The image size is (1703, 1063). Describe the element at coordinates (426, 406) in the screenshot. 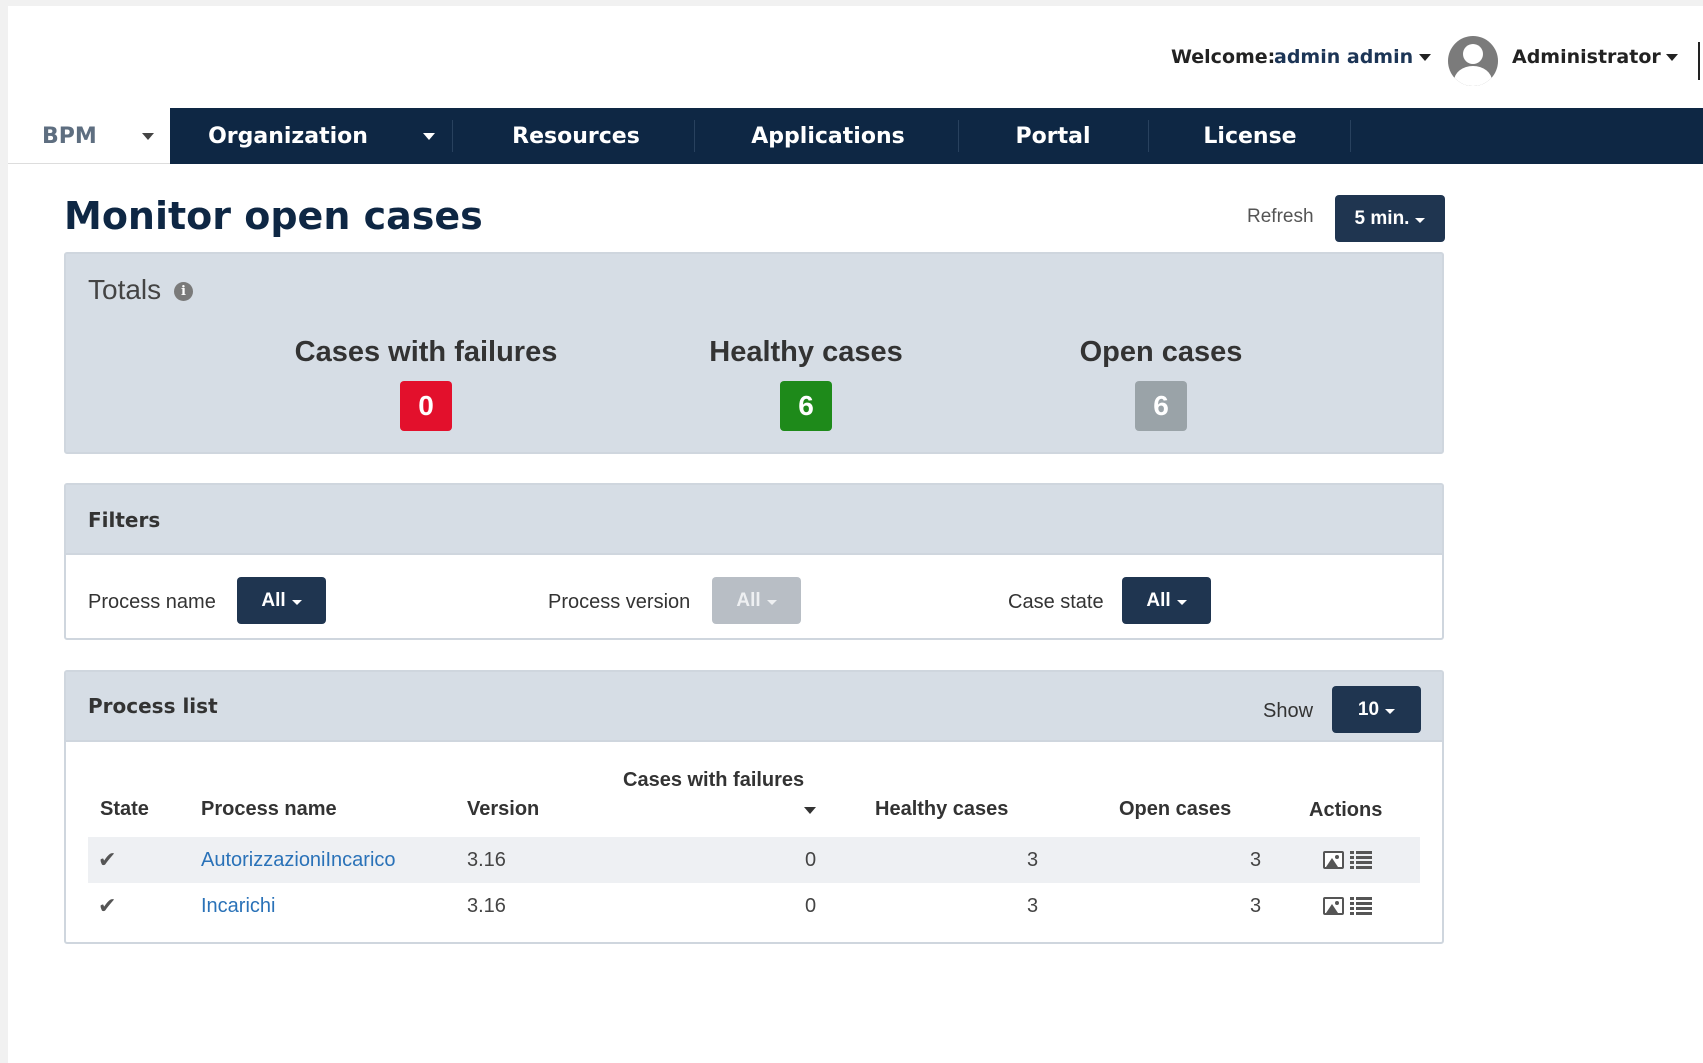

I see `failures-count-badge: 0` at that location.